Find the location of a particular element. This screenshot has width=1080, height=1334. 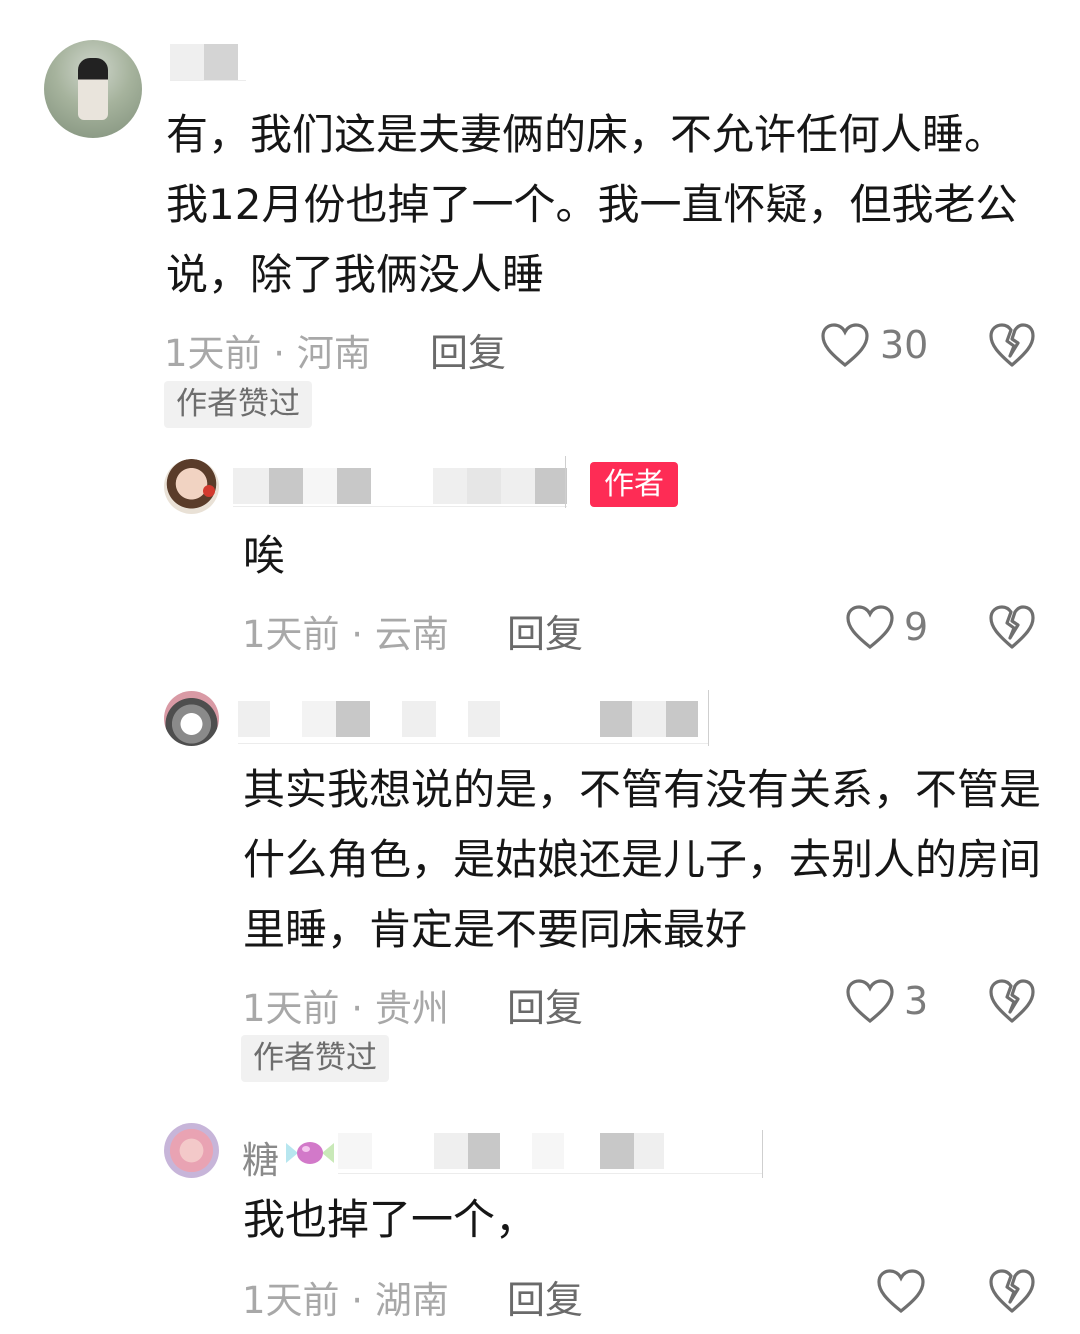

like-count: 3 is located at coordinates (916, 1001).